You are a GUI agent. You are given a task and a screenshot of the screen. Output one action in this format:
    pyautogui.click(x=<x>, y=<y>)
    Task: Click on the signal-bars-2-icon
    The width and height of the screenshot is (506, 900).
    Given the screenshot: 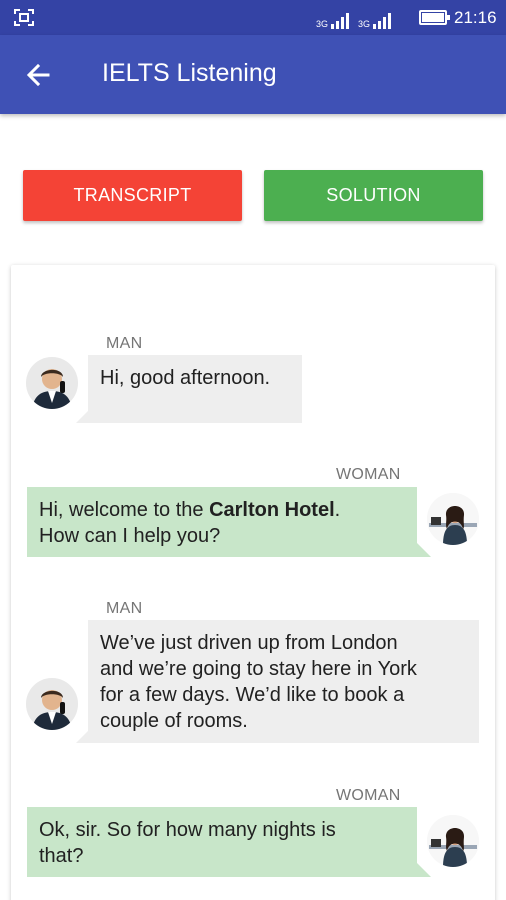 What is the action you would take?
    pyautogui.click(x=382, y=21)
    